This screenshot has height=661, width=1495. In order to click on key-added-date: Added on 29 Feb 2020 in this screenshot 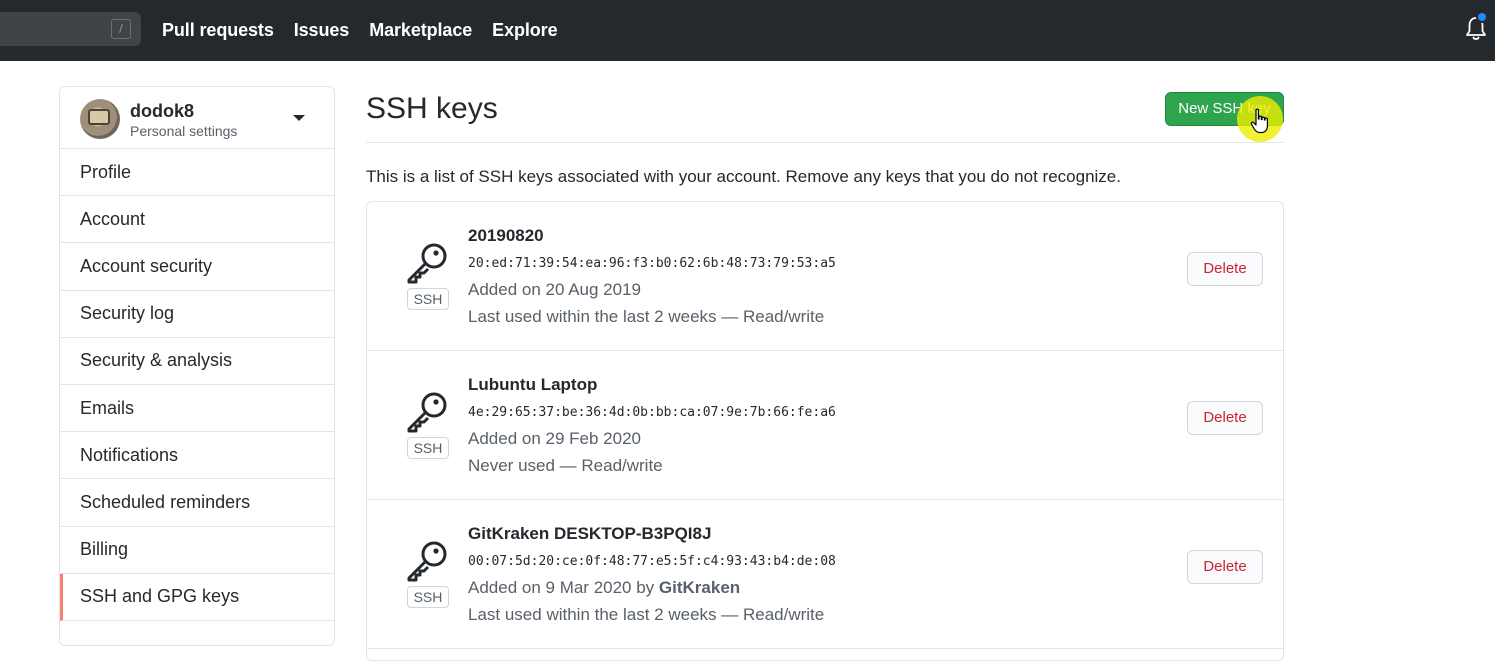, I will do `click(554, 439)`.